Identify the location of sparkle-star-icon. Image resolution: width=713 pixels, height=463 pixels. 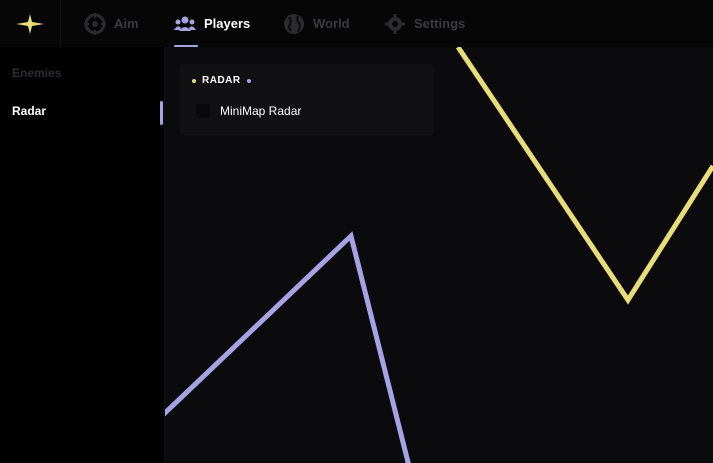
(30, 23).